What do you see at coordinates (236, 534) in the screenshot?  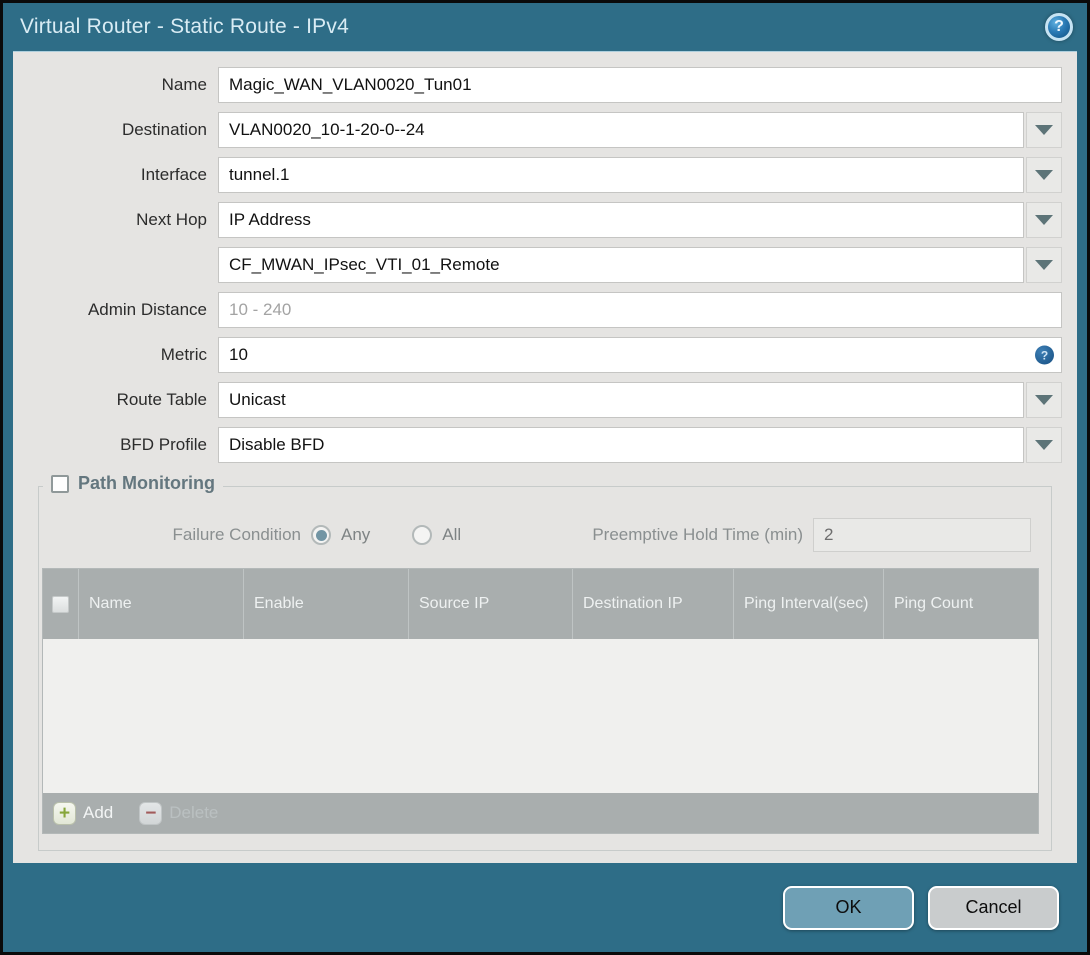 I see `failure-condition-label: Failure Condition` at bounding box center [236, 534].